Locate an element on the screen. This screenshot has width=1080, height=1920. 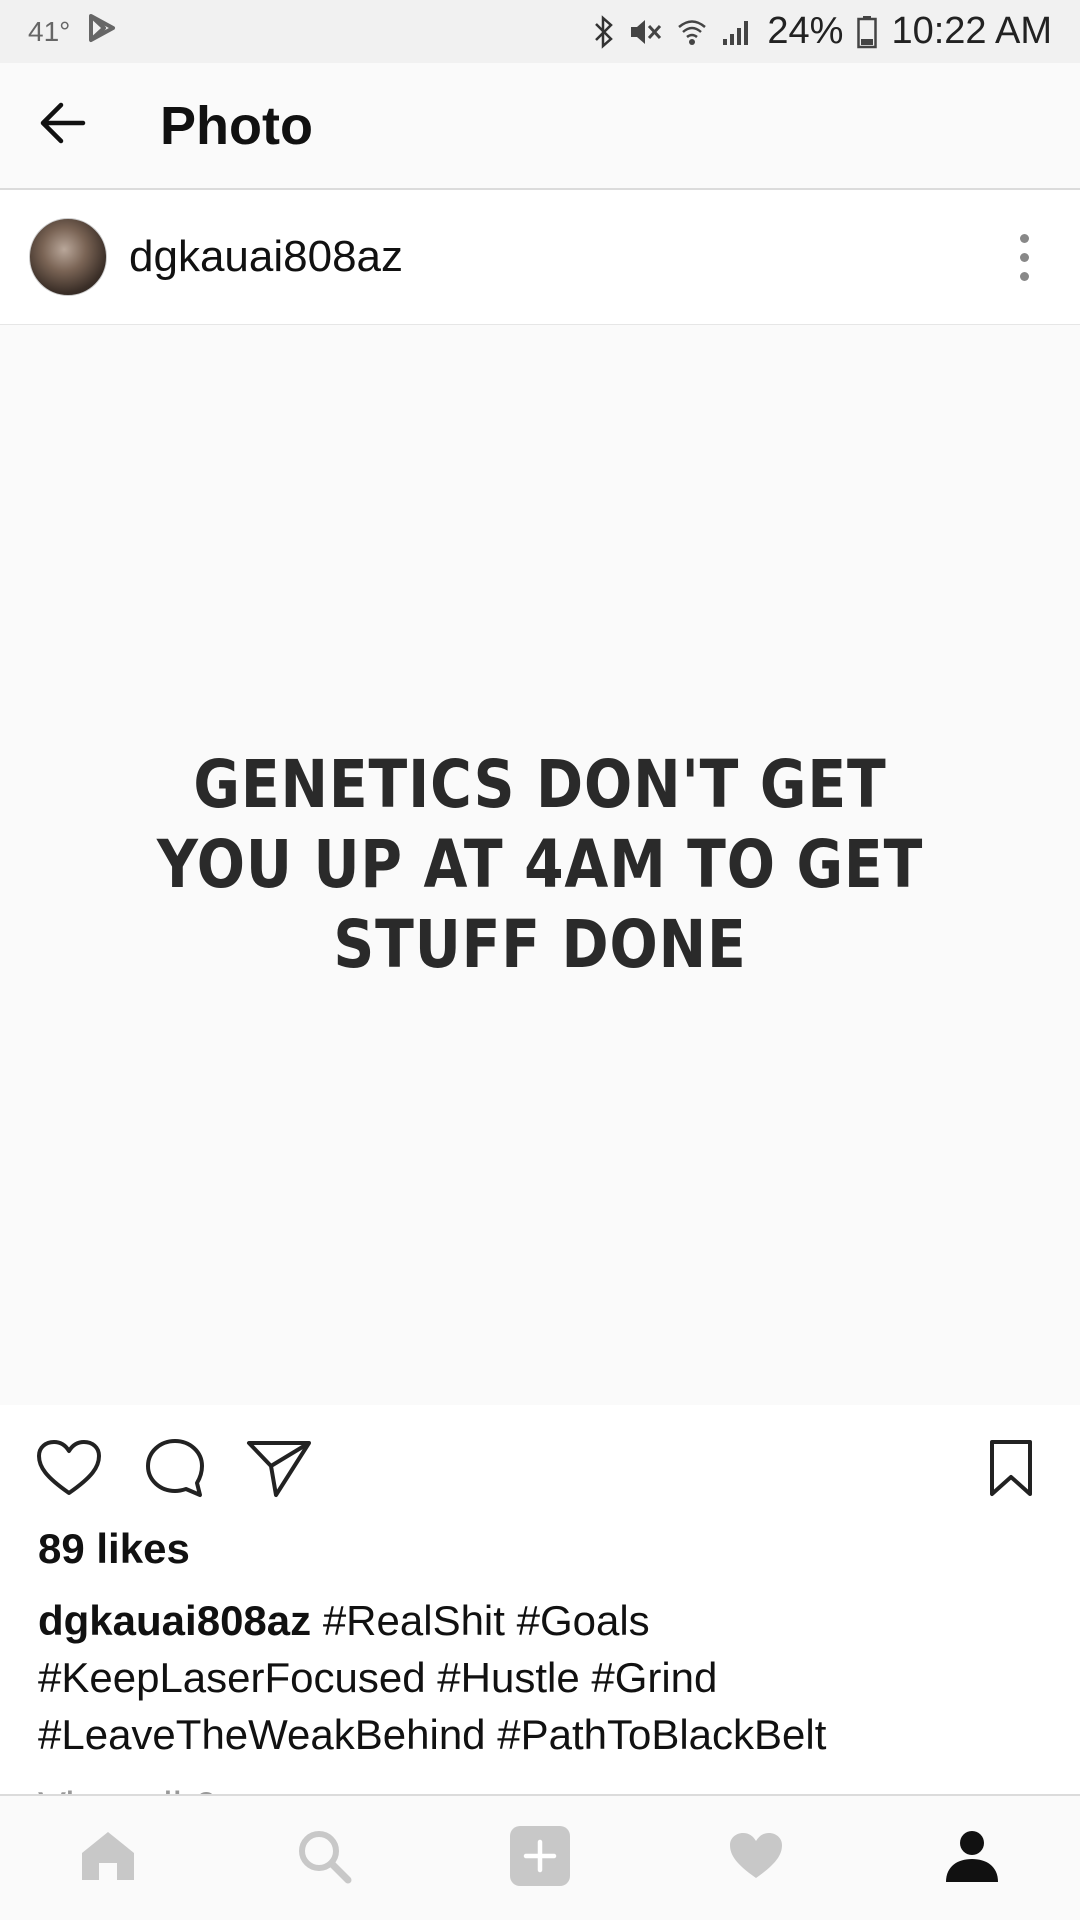
back-button is located at coordinates (63, 125).